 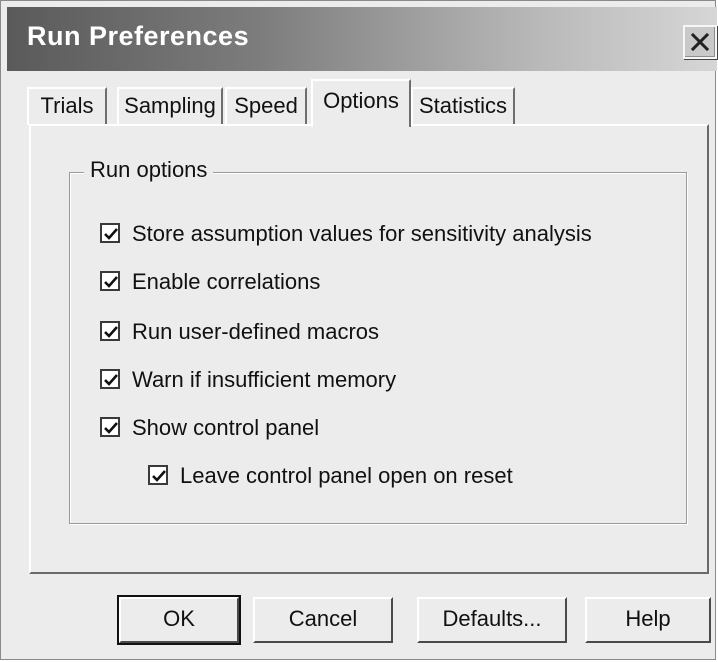 What do you see at coordinates (226, 427) in the screenshot?
I see `option-label: Show control panel` at bounding box center [226, 427].